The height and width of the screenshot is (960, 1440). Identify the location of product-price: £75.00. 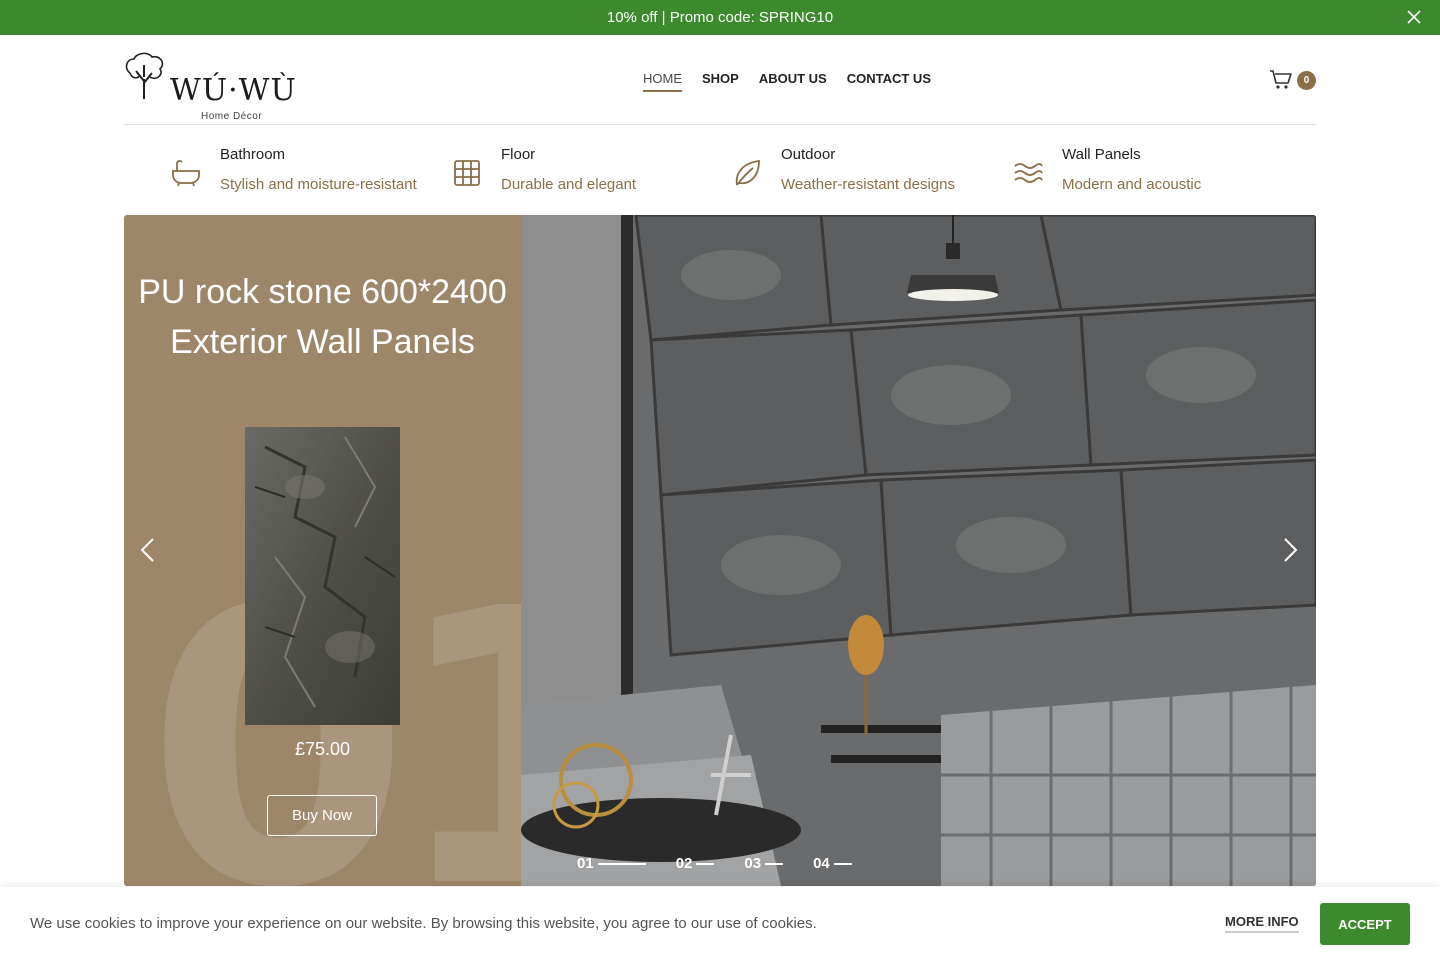
(322, 749).